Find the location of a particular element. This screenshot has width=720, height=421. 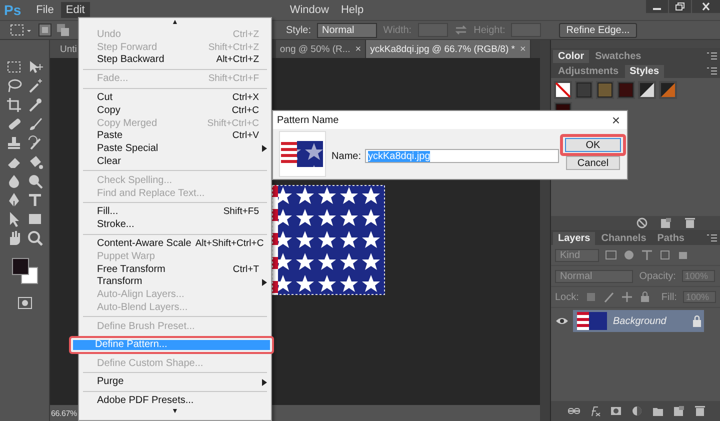

menu-item: Free Transform Ctrl+T is located at coordinates (175, 269).